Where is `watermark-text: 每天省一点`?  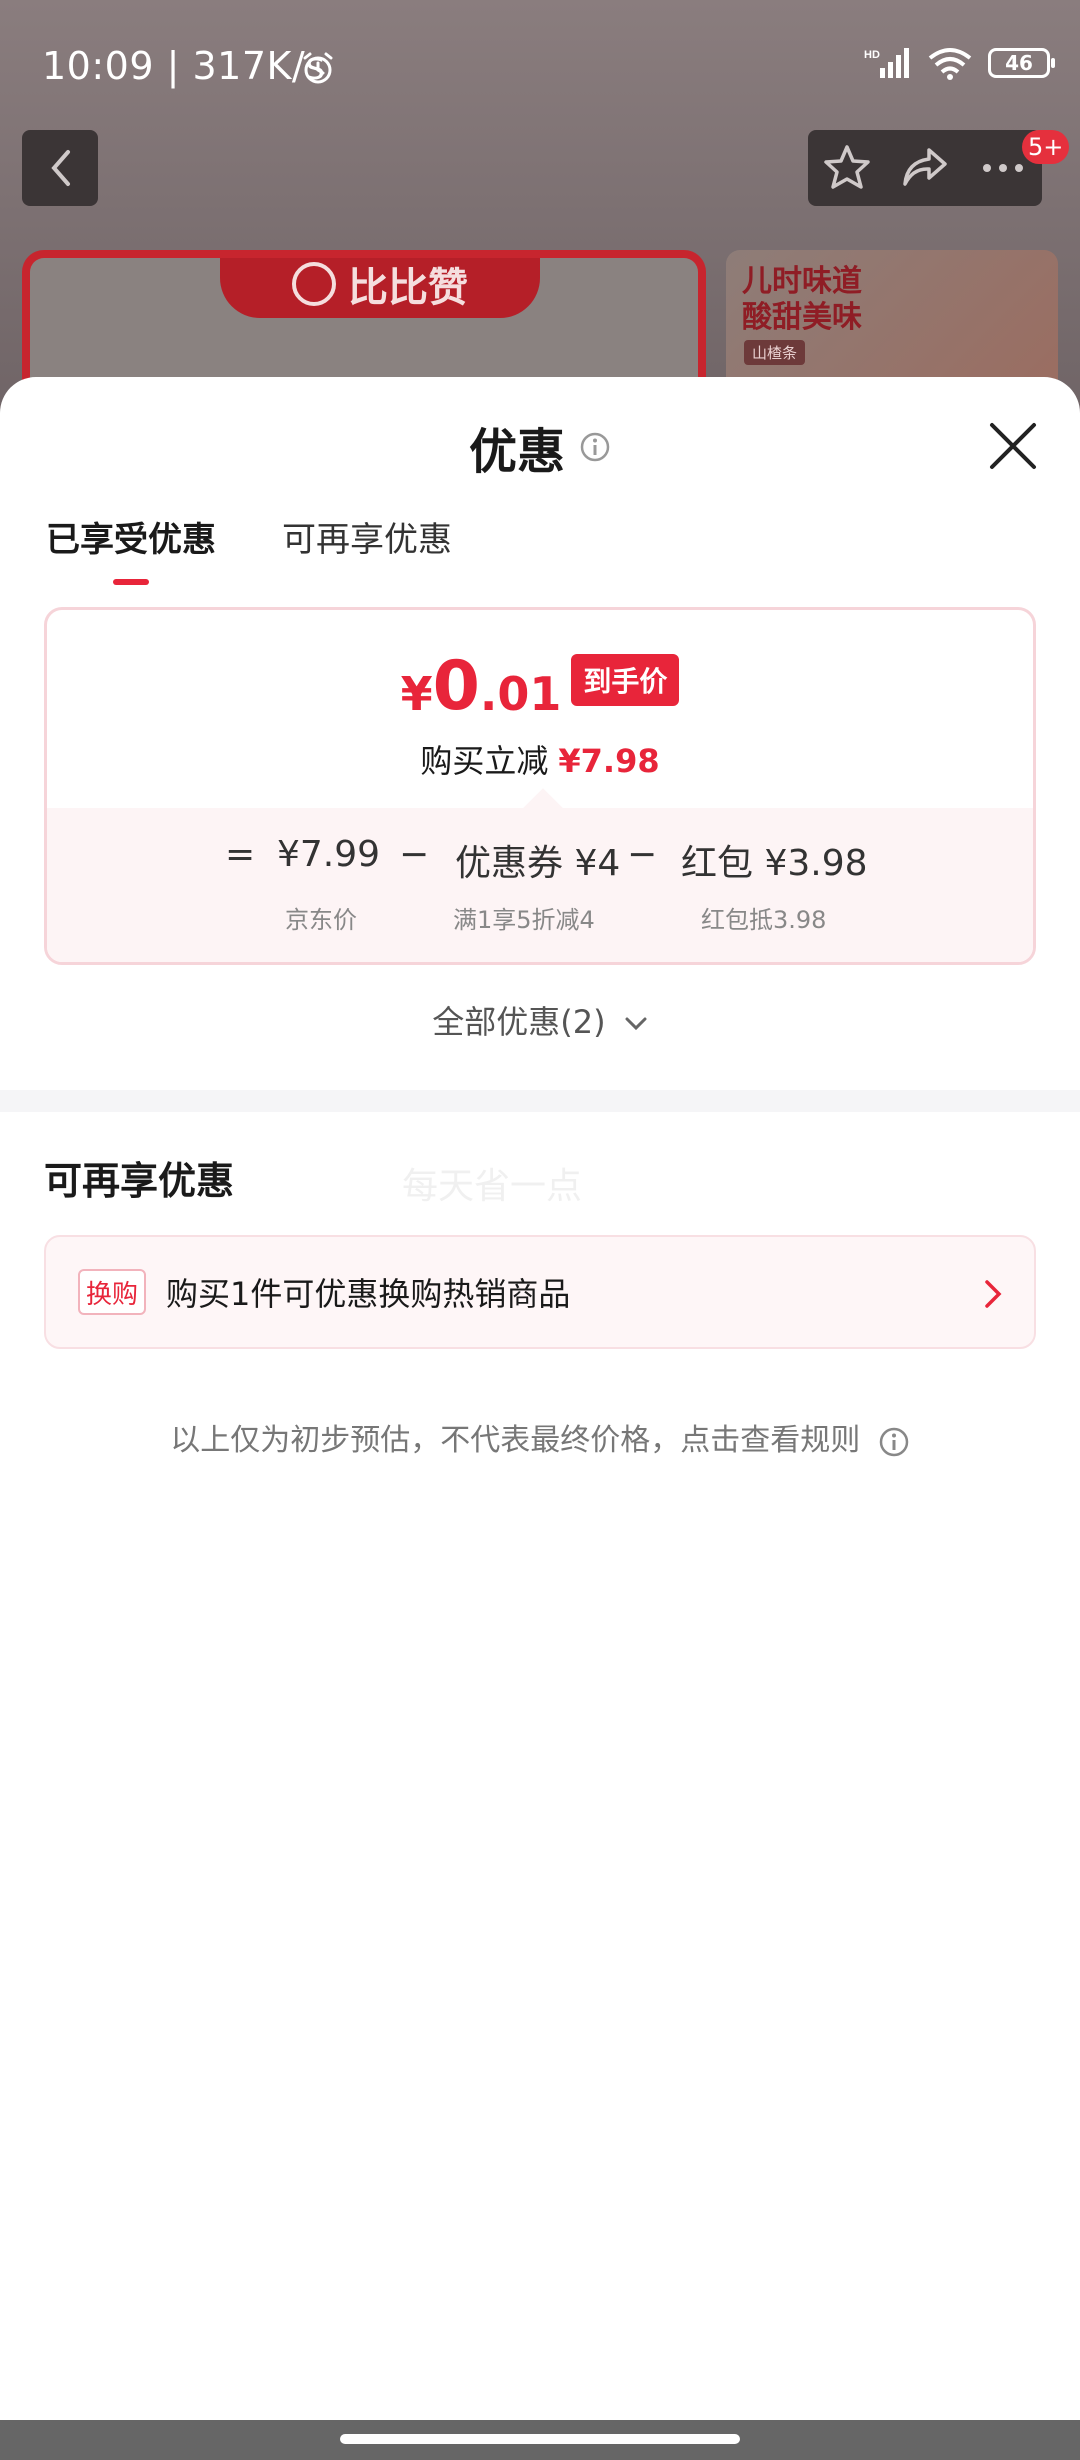
watermark-text: 每天省一点 is located at coordinates (492, 1186).